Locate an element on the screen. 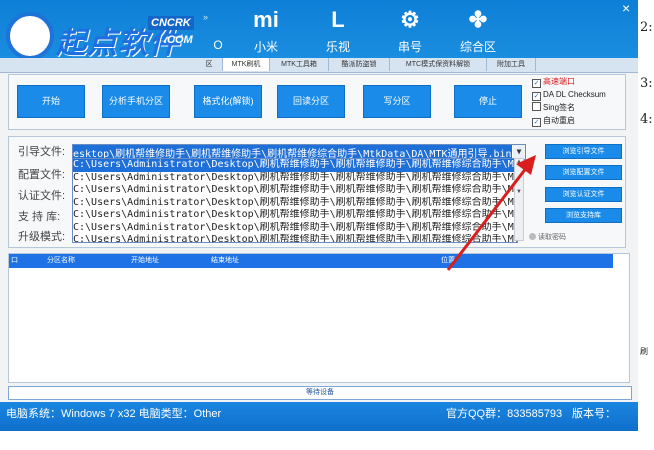 Image resolution: width=654 pixels, height=450 pixels. annotation-arrow-icon is located at coordinates (491, 213).